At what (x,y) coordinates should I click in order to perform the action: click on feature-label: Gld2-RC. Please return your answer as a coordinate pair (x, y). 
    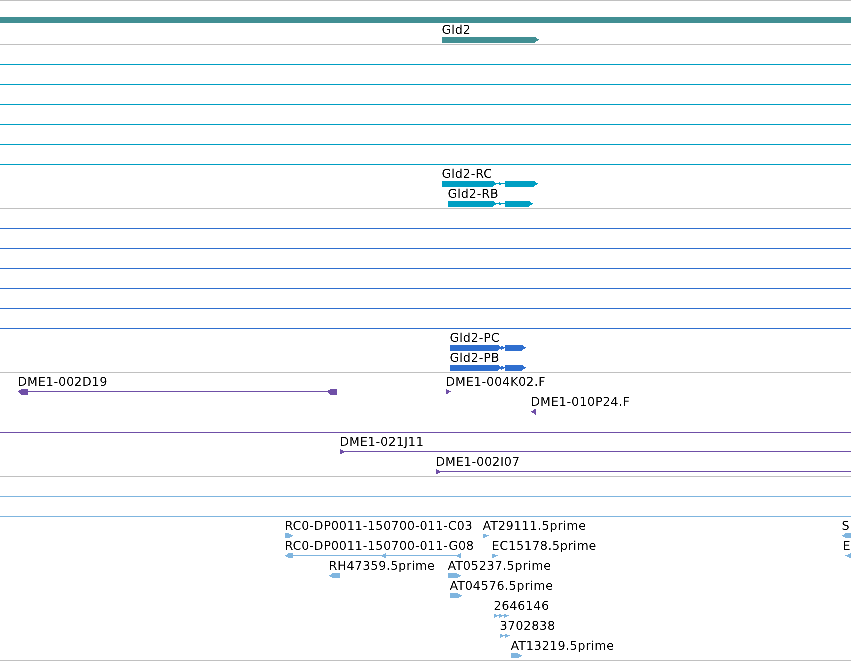
    Looking at the image, I should click on (467, 174).